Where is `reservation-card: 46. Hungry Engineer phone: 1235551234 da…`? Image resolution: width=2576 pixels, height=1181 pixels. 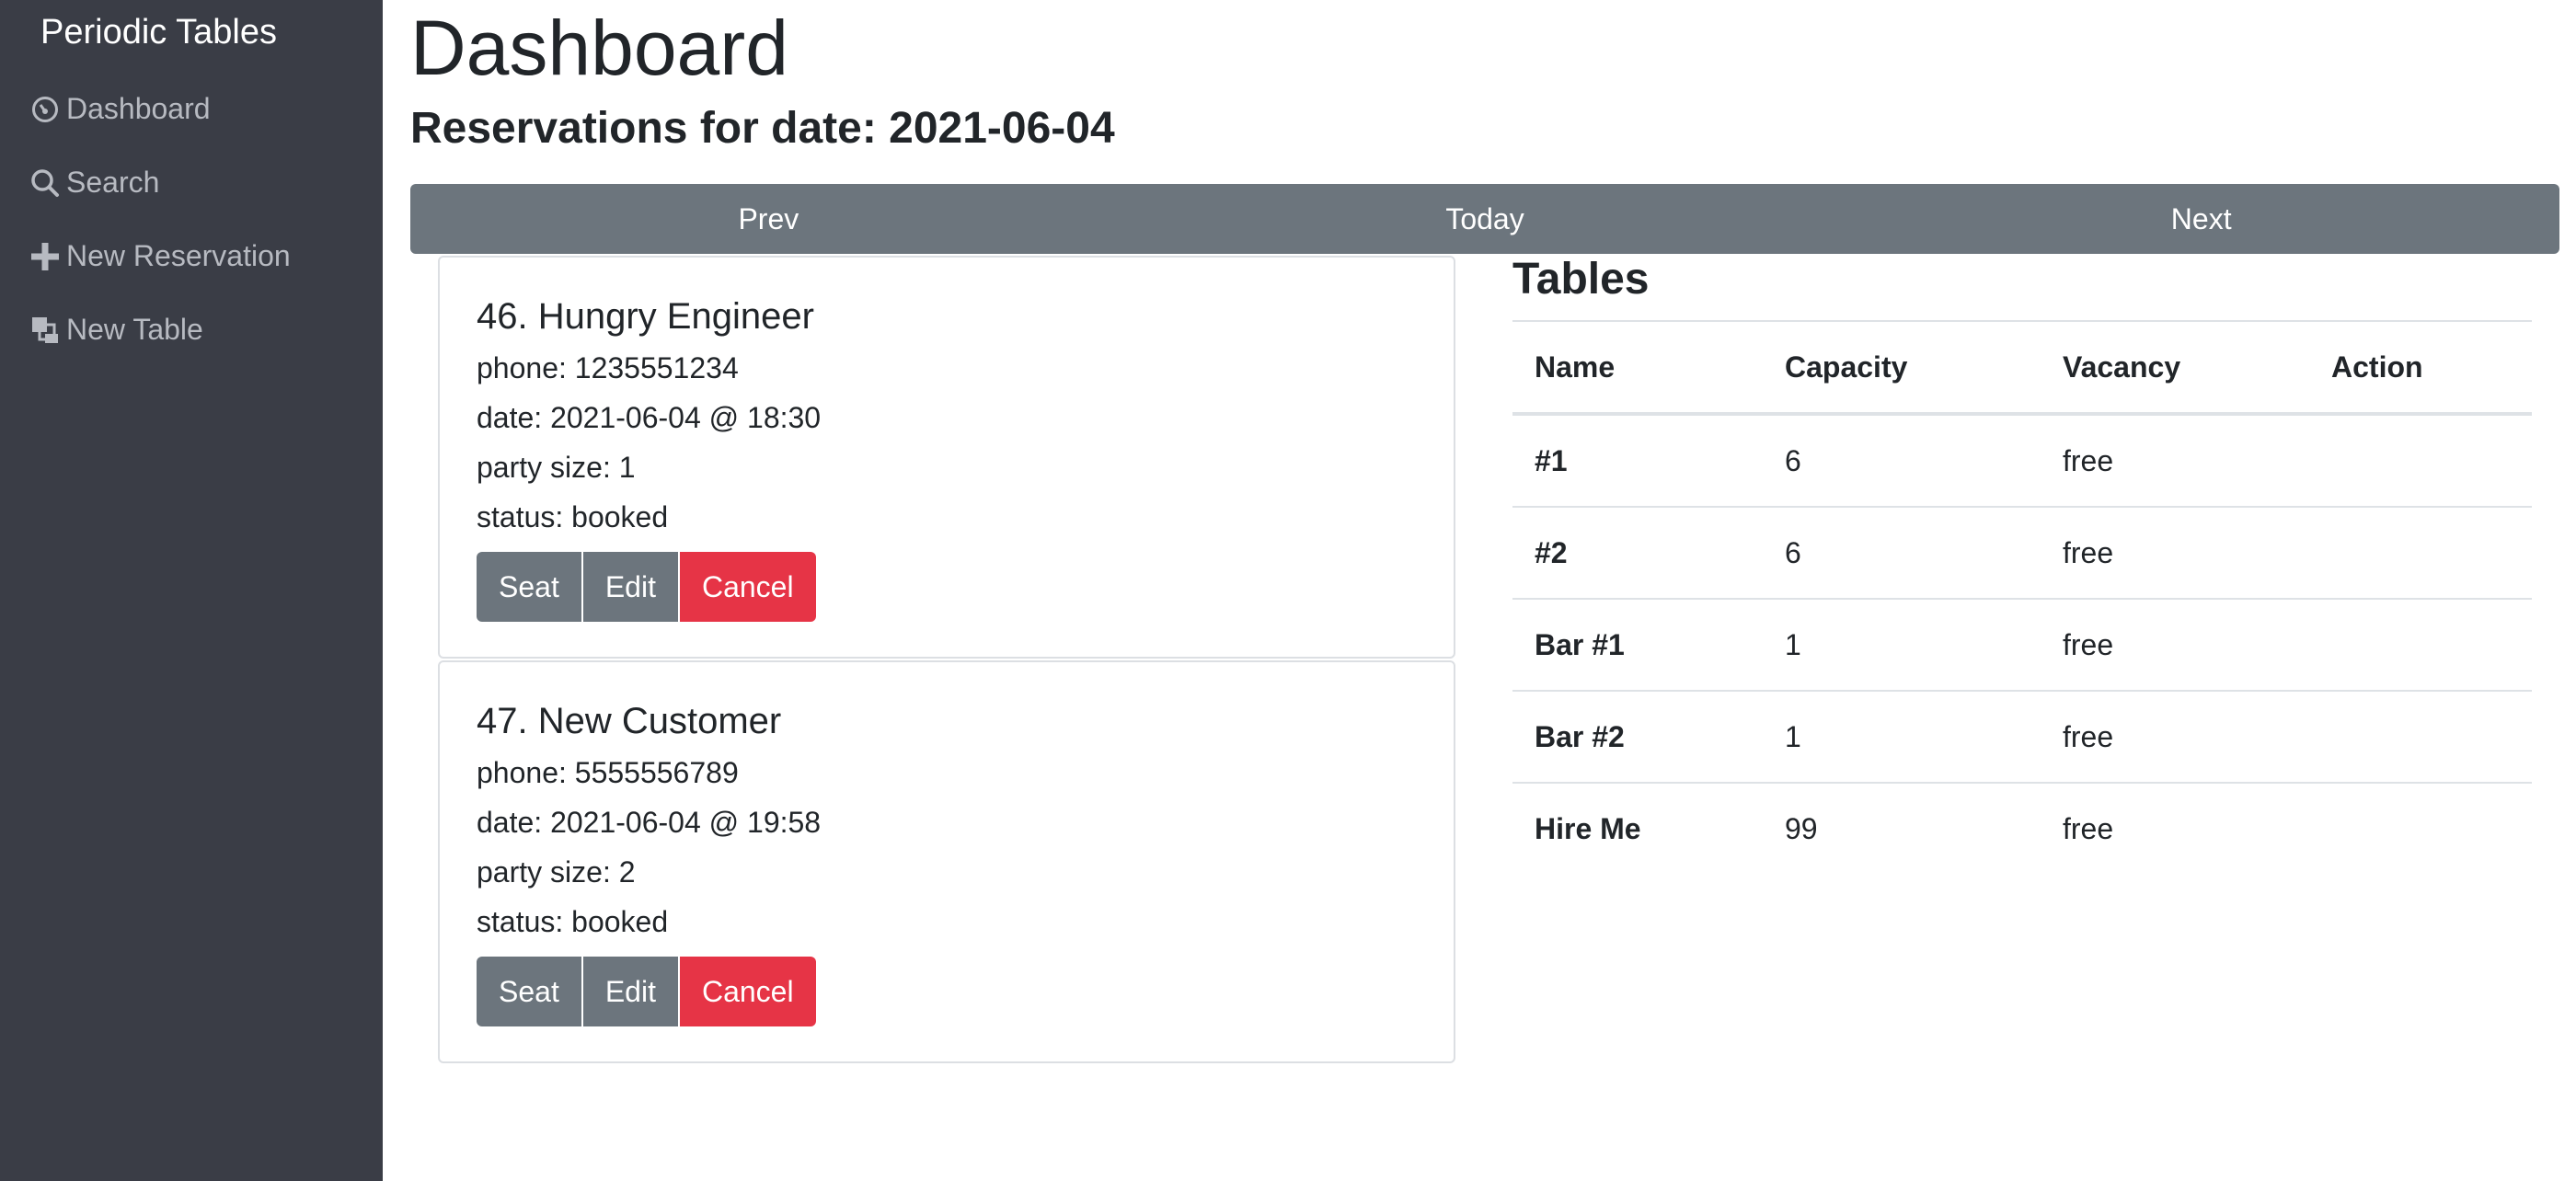
reservation-card: 46. Hungry Engineer phone: 1235551234 da… is located at coordinates (947, 457).